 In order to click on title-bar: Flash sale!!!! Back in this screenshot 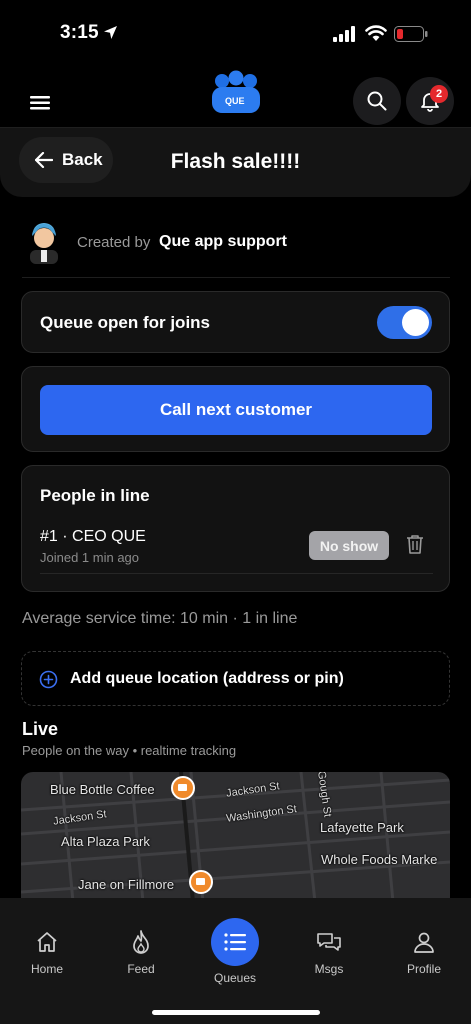, I will do `click(235, 162)`.